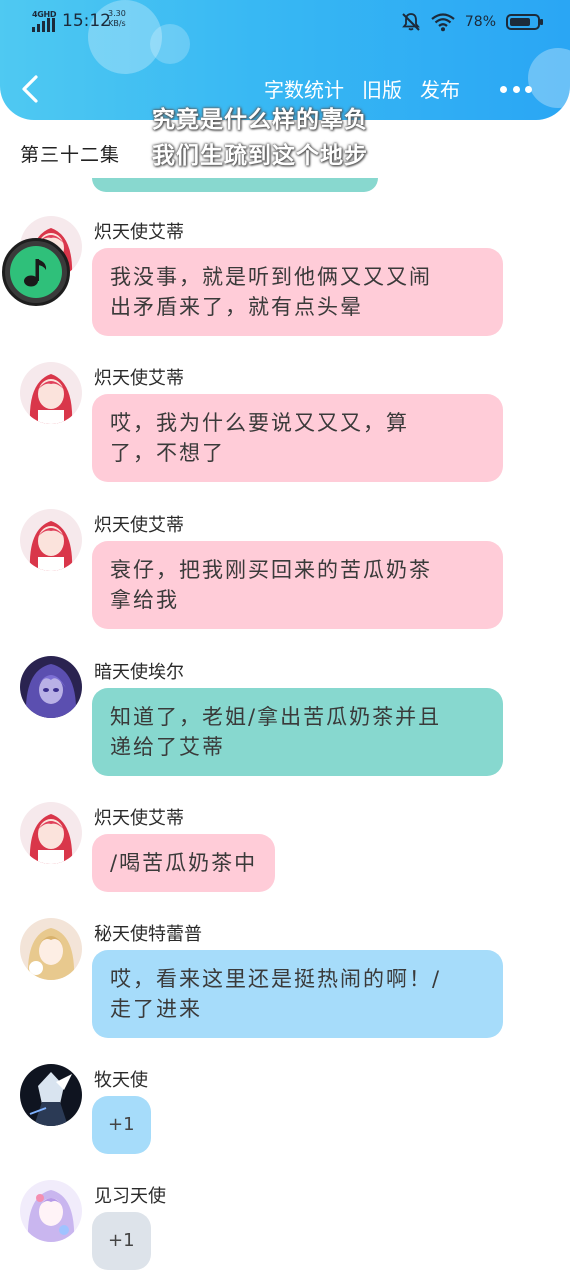 Image resolution: width=570 pixels, height=1280 pixels. I want to click on header-actions: 字数统计 旧版 发布, so click(362, 88).